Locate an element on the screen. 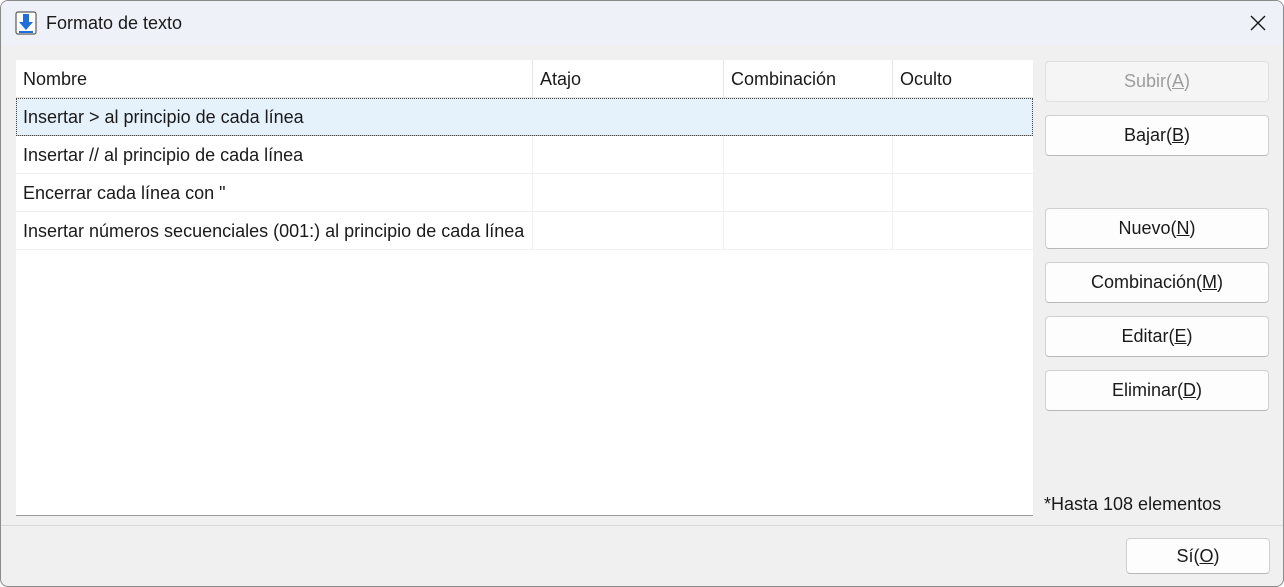 Image resolution: width=1284 pixels, height=587 pixels. close-icon is located at coordinates (1258, 23).